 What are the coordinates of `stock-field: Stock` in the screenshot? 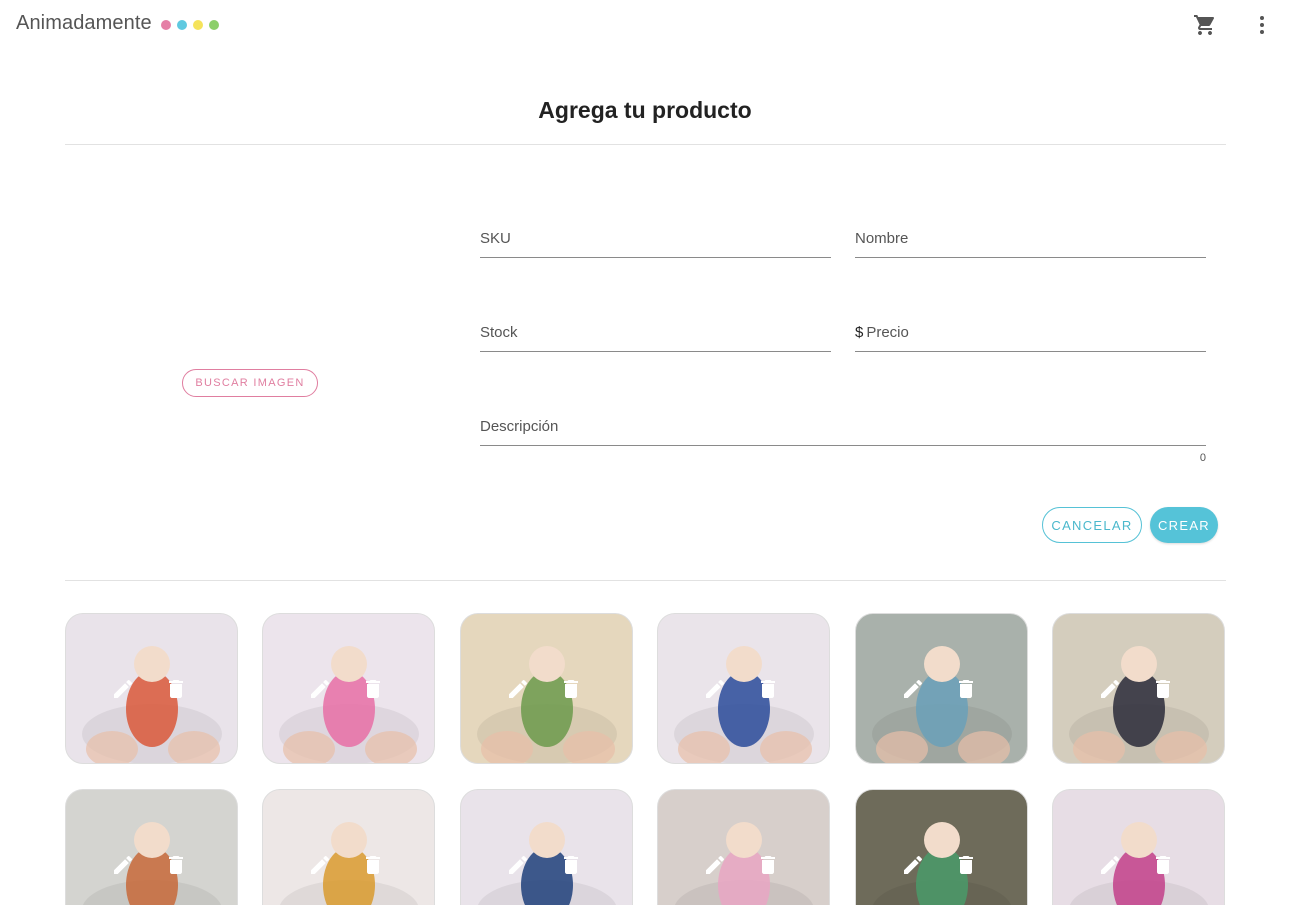 It's located at (655, 338).